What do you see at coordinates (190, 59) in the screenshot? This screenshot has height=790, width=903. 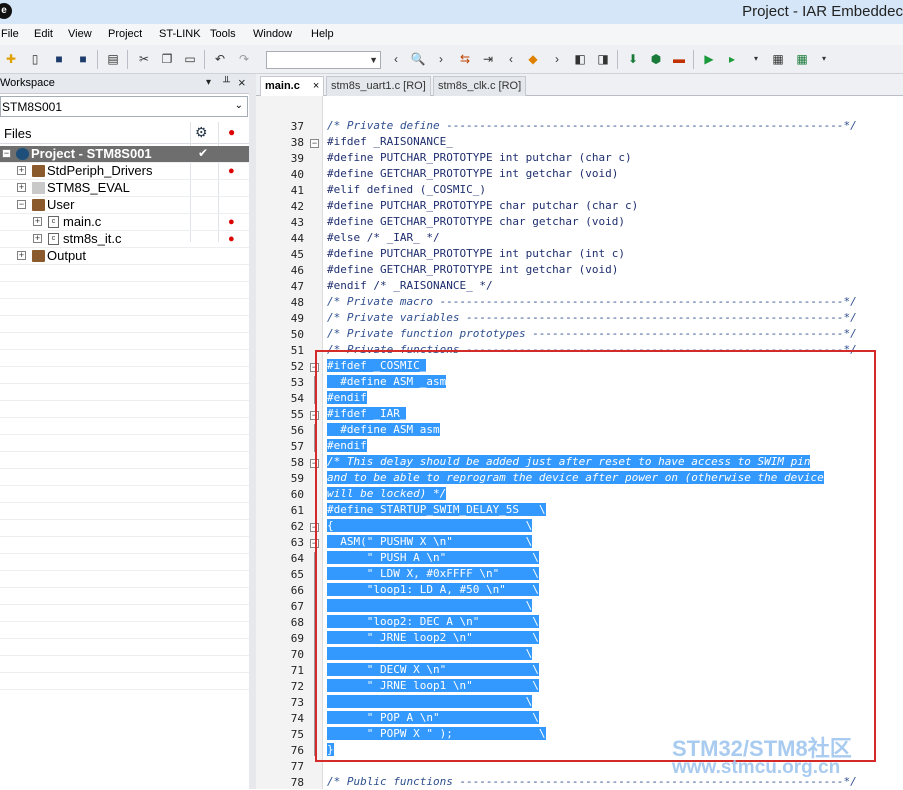 I see `paste-icon: ▭` at bounding box center [190, 59].